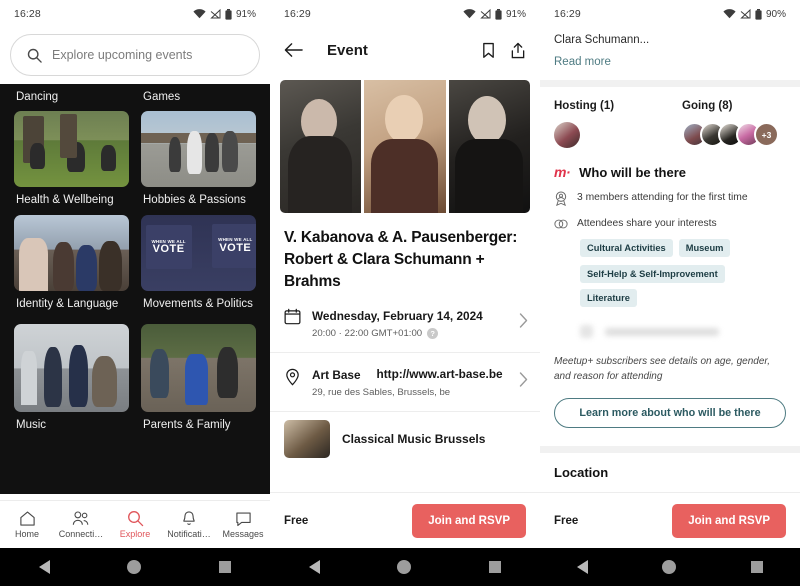  Describe the element at coordinates (608, 298) in the screenshot. I see `interest-chip: Literature` at that location.